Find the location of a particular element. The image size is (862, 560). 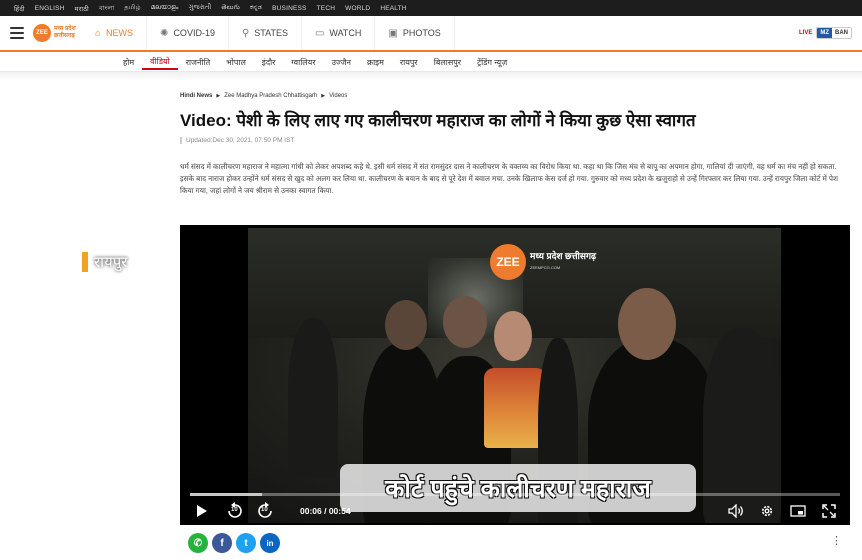

subnav-item: इंदौर is located at coordinates (269, 62).